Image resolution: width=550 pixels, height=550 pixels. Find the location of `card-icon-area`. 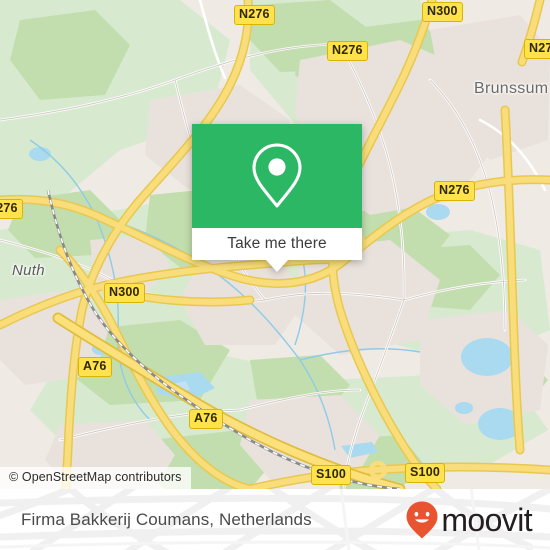

card-icon-area is located at coordinates (277, 176).